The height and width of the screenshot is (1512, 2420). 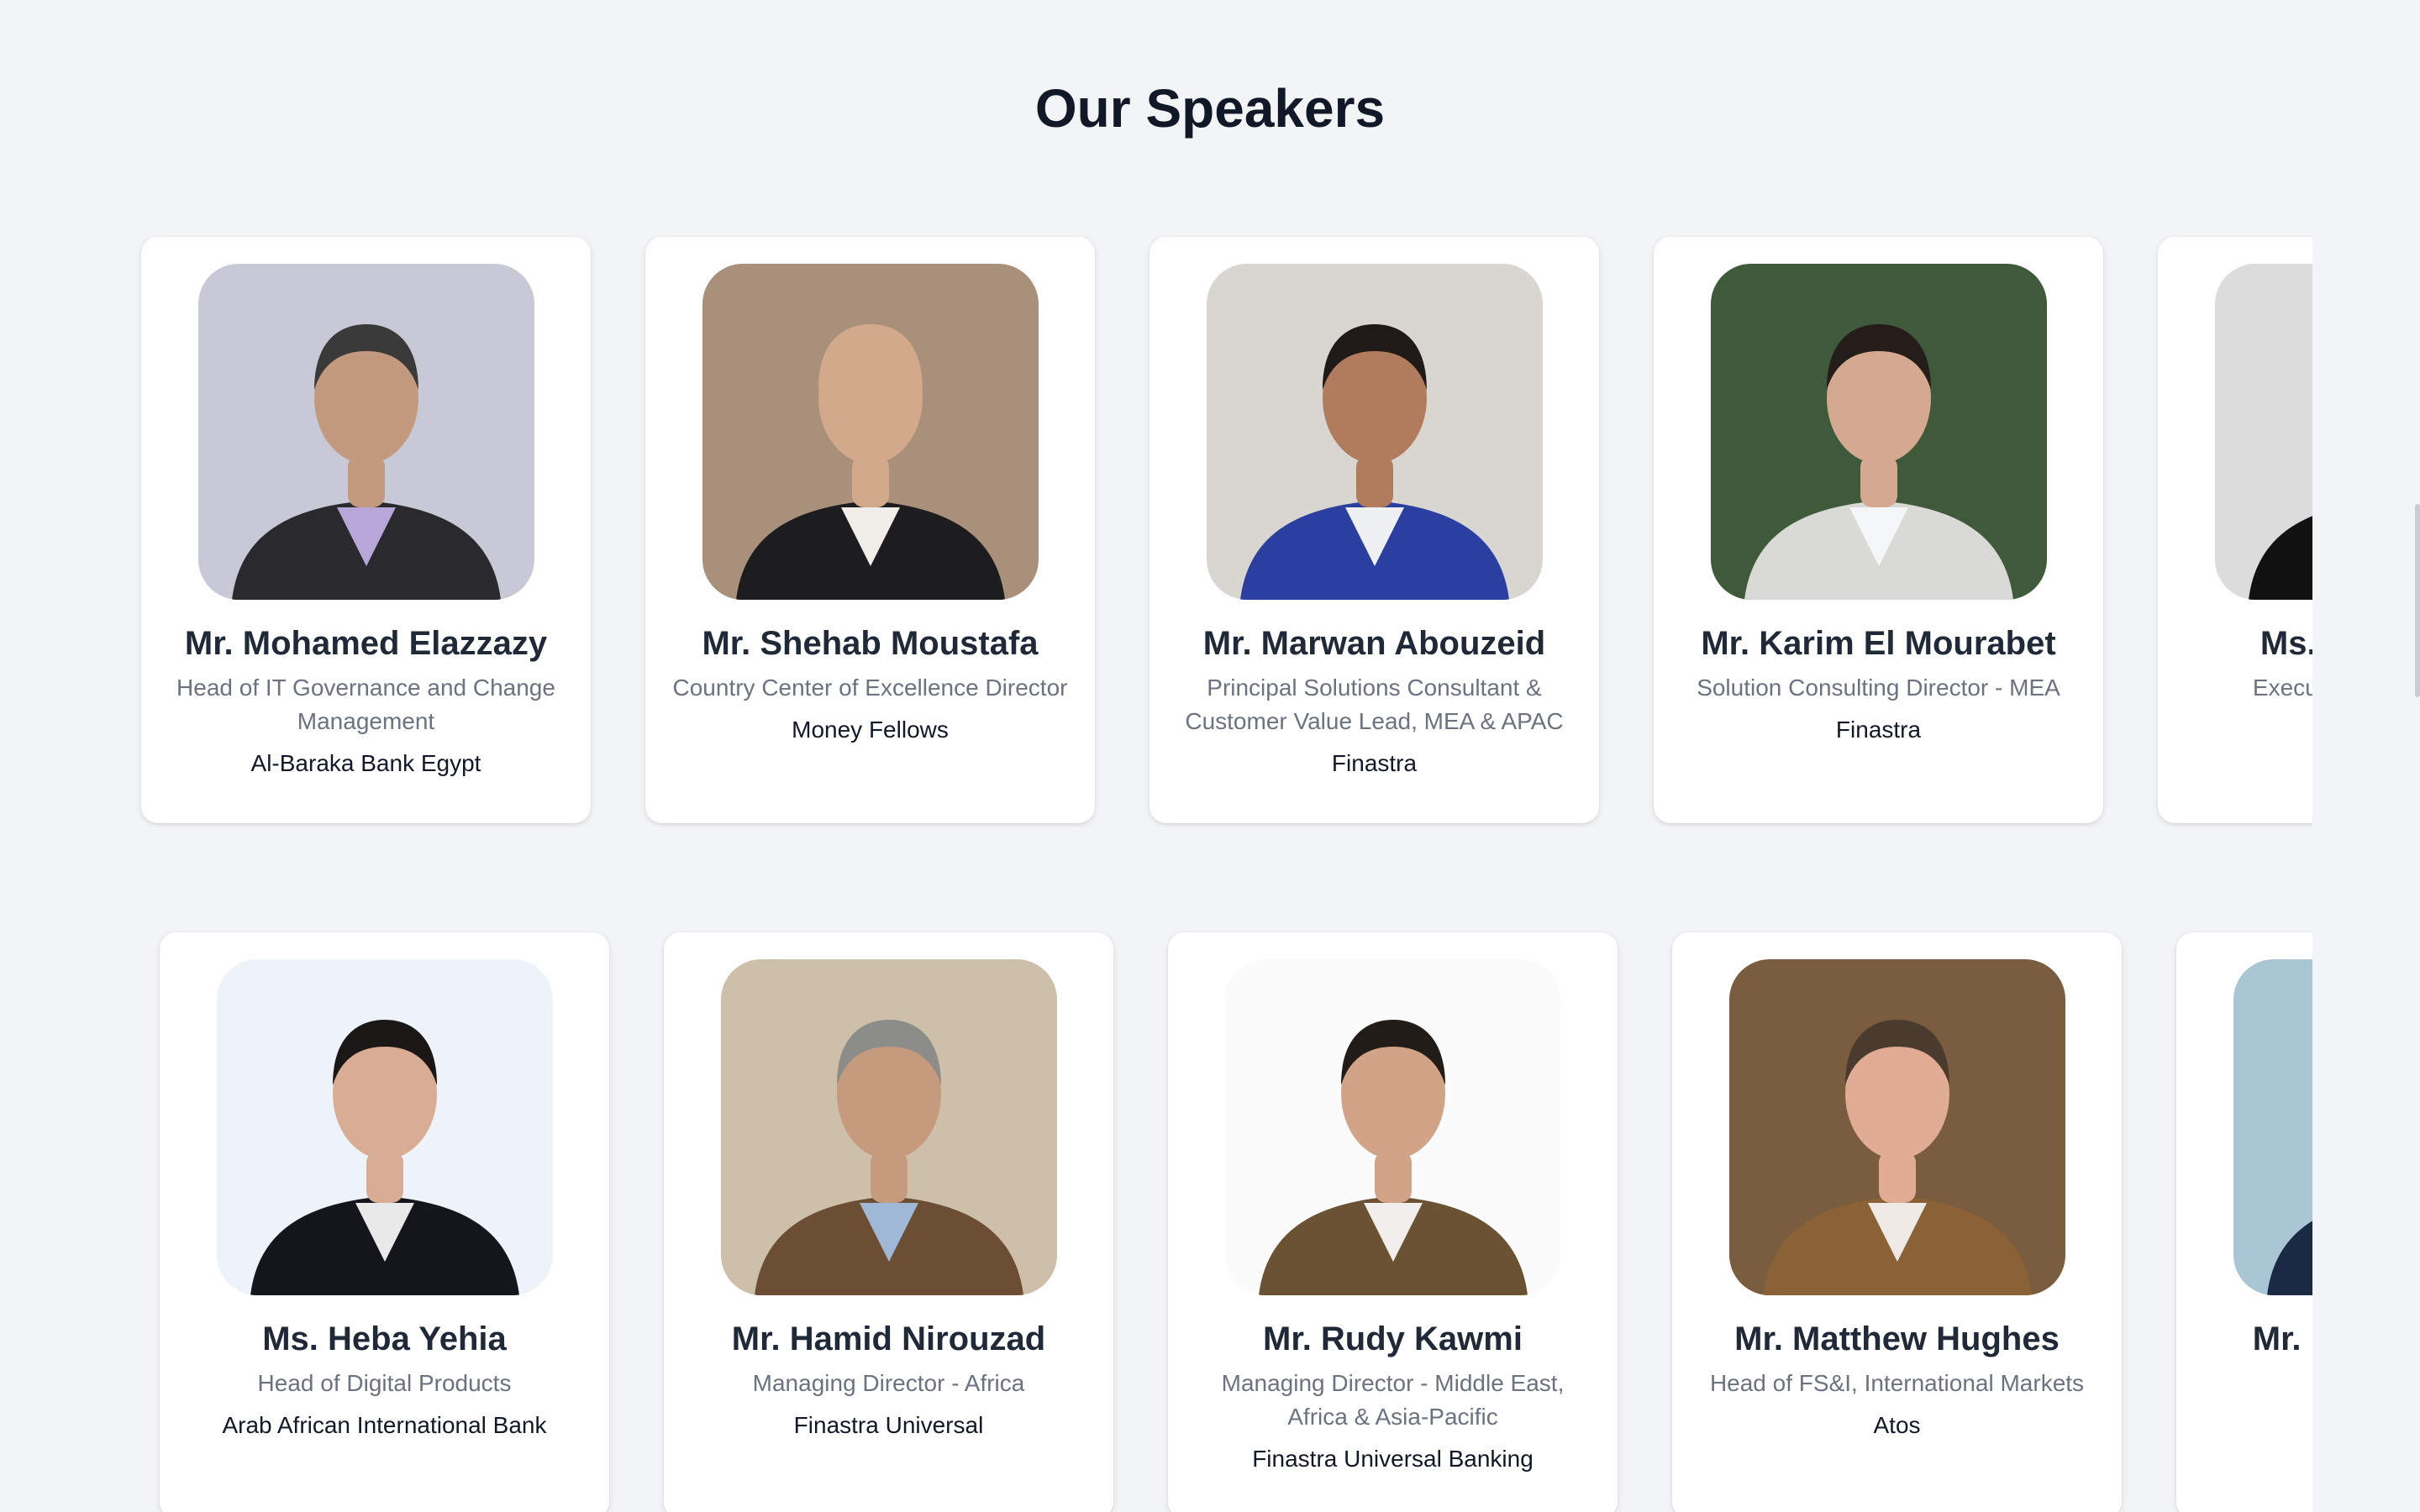 I want to click on speaker-company: Finastra Universal, so click(x=889, y=1425).